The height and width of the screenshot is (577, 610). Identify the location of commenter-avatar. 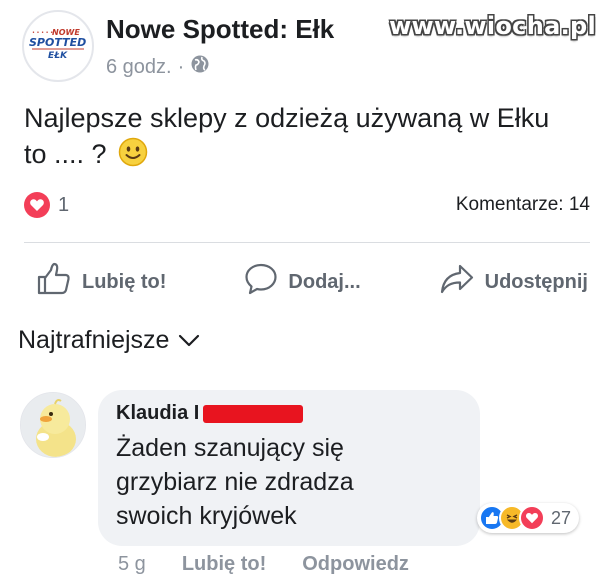
(53, 425).